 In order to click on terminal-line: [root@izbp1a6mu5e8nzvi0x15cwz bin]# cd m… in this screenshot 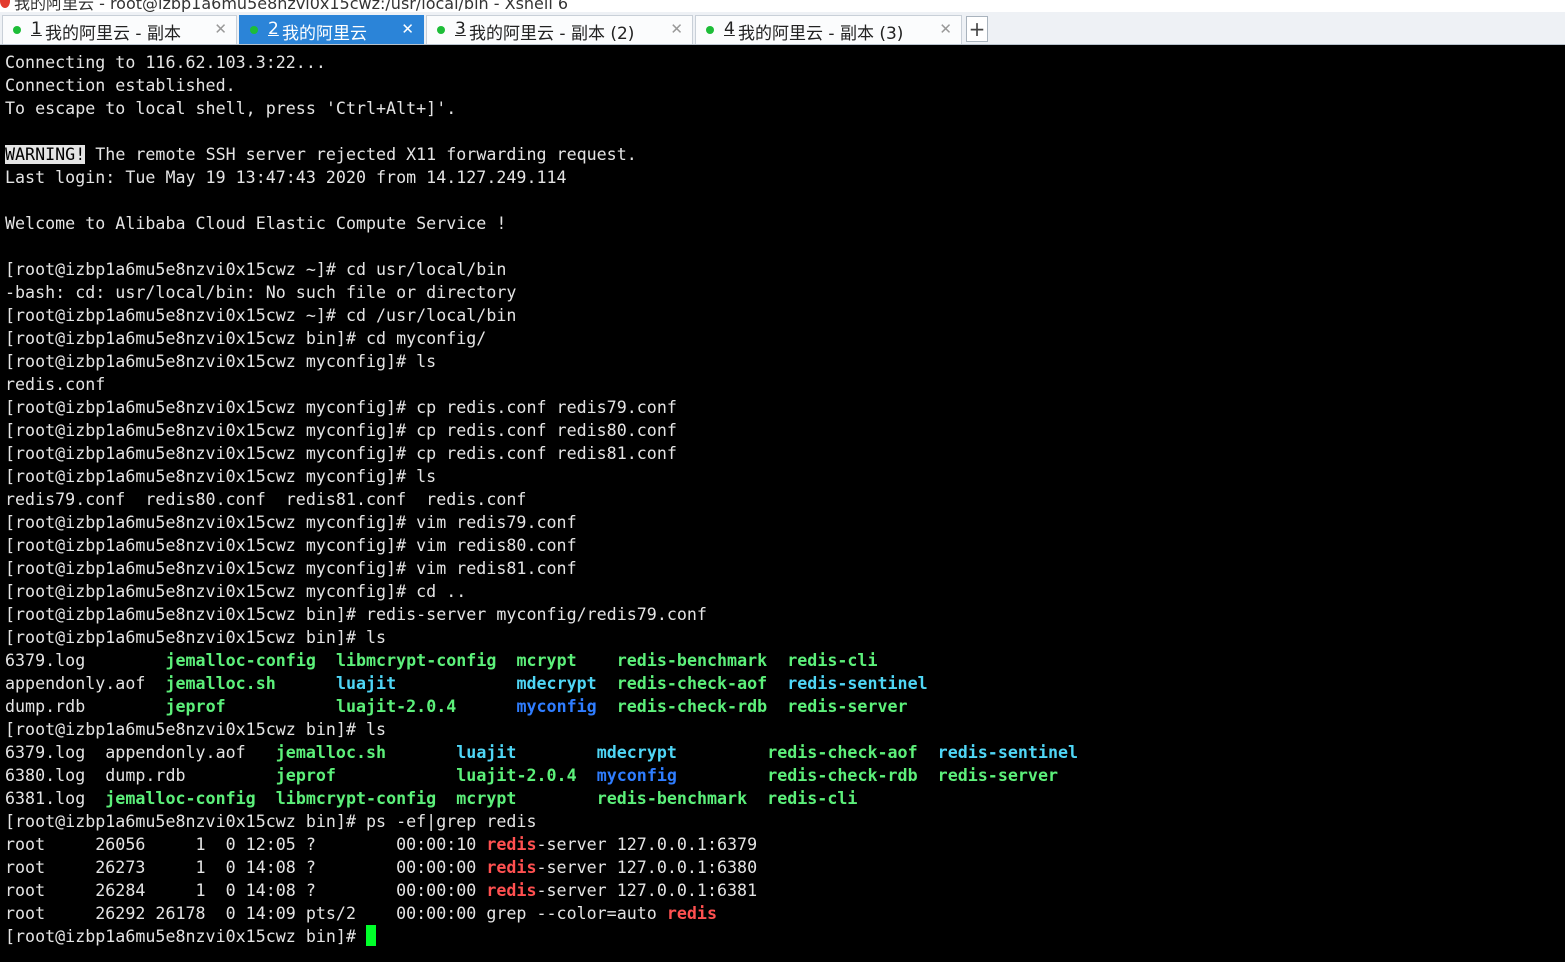, I will do `click(245, 338)`.